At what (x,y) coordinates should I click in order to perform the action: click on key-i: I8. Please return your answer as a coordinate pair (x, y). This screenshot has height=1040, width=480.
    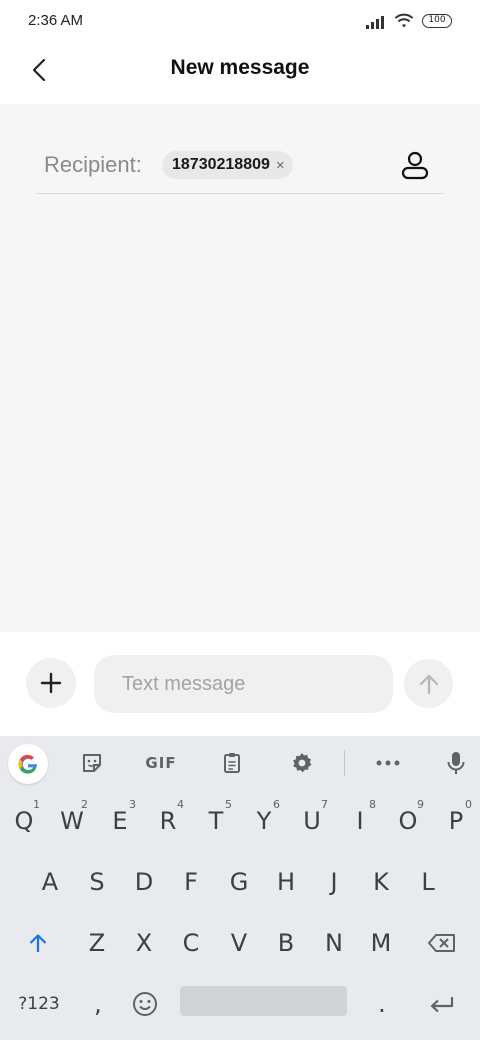
    Looking at the image, I should click on (360, 821).